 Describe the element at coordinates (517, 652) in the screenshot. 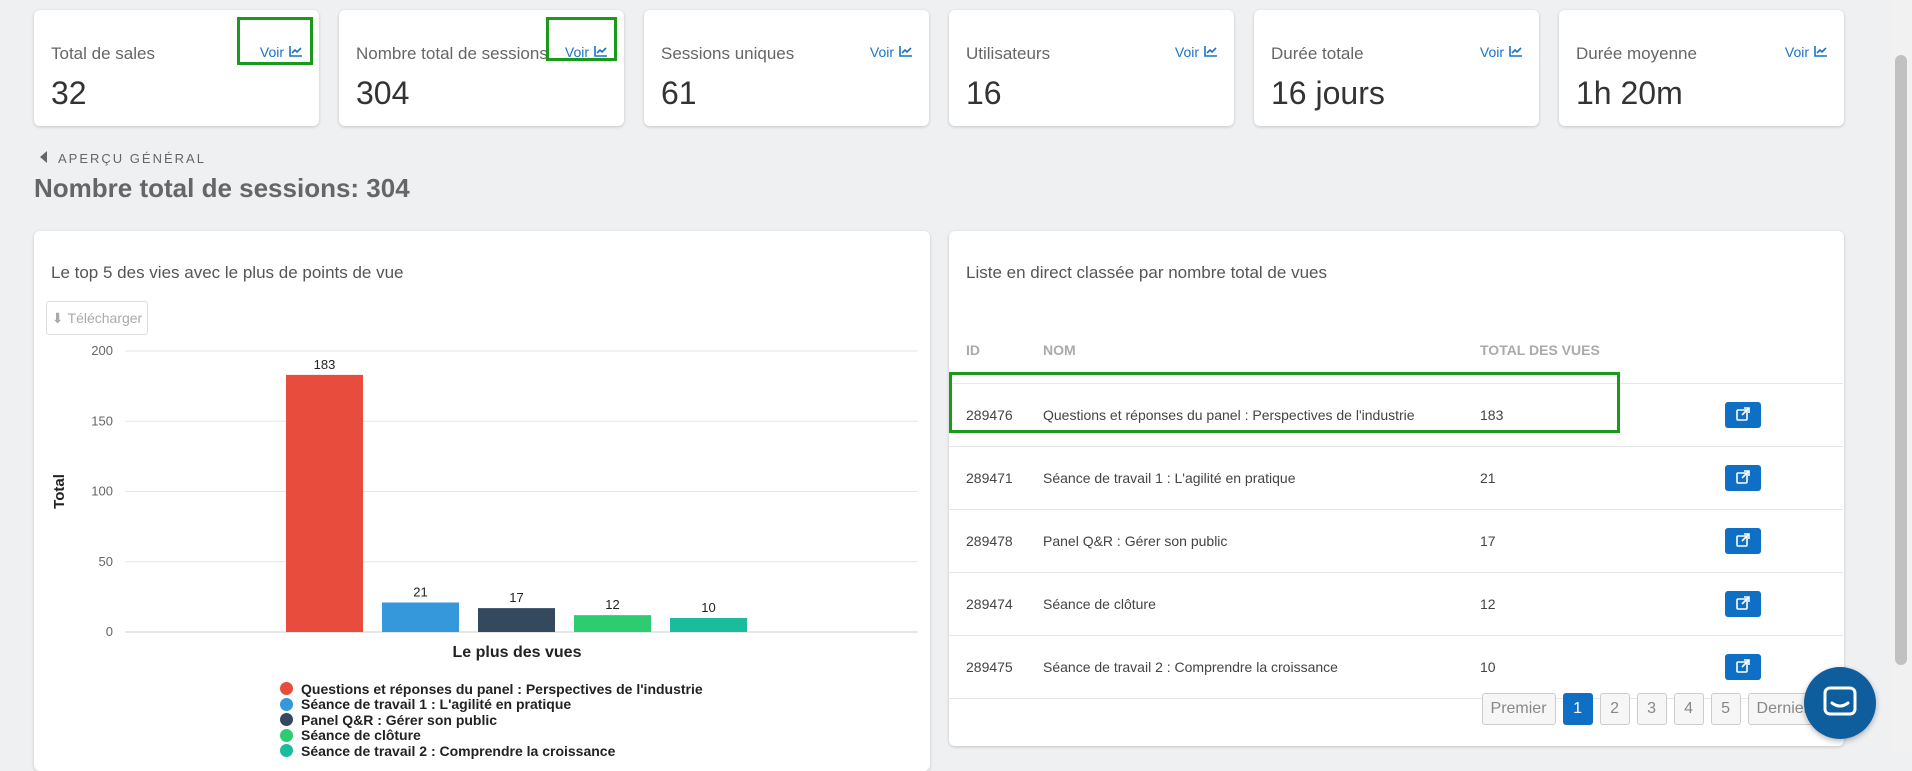

I see `x-axis-label: Le plus des vues` at that location.